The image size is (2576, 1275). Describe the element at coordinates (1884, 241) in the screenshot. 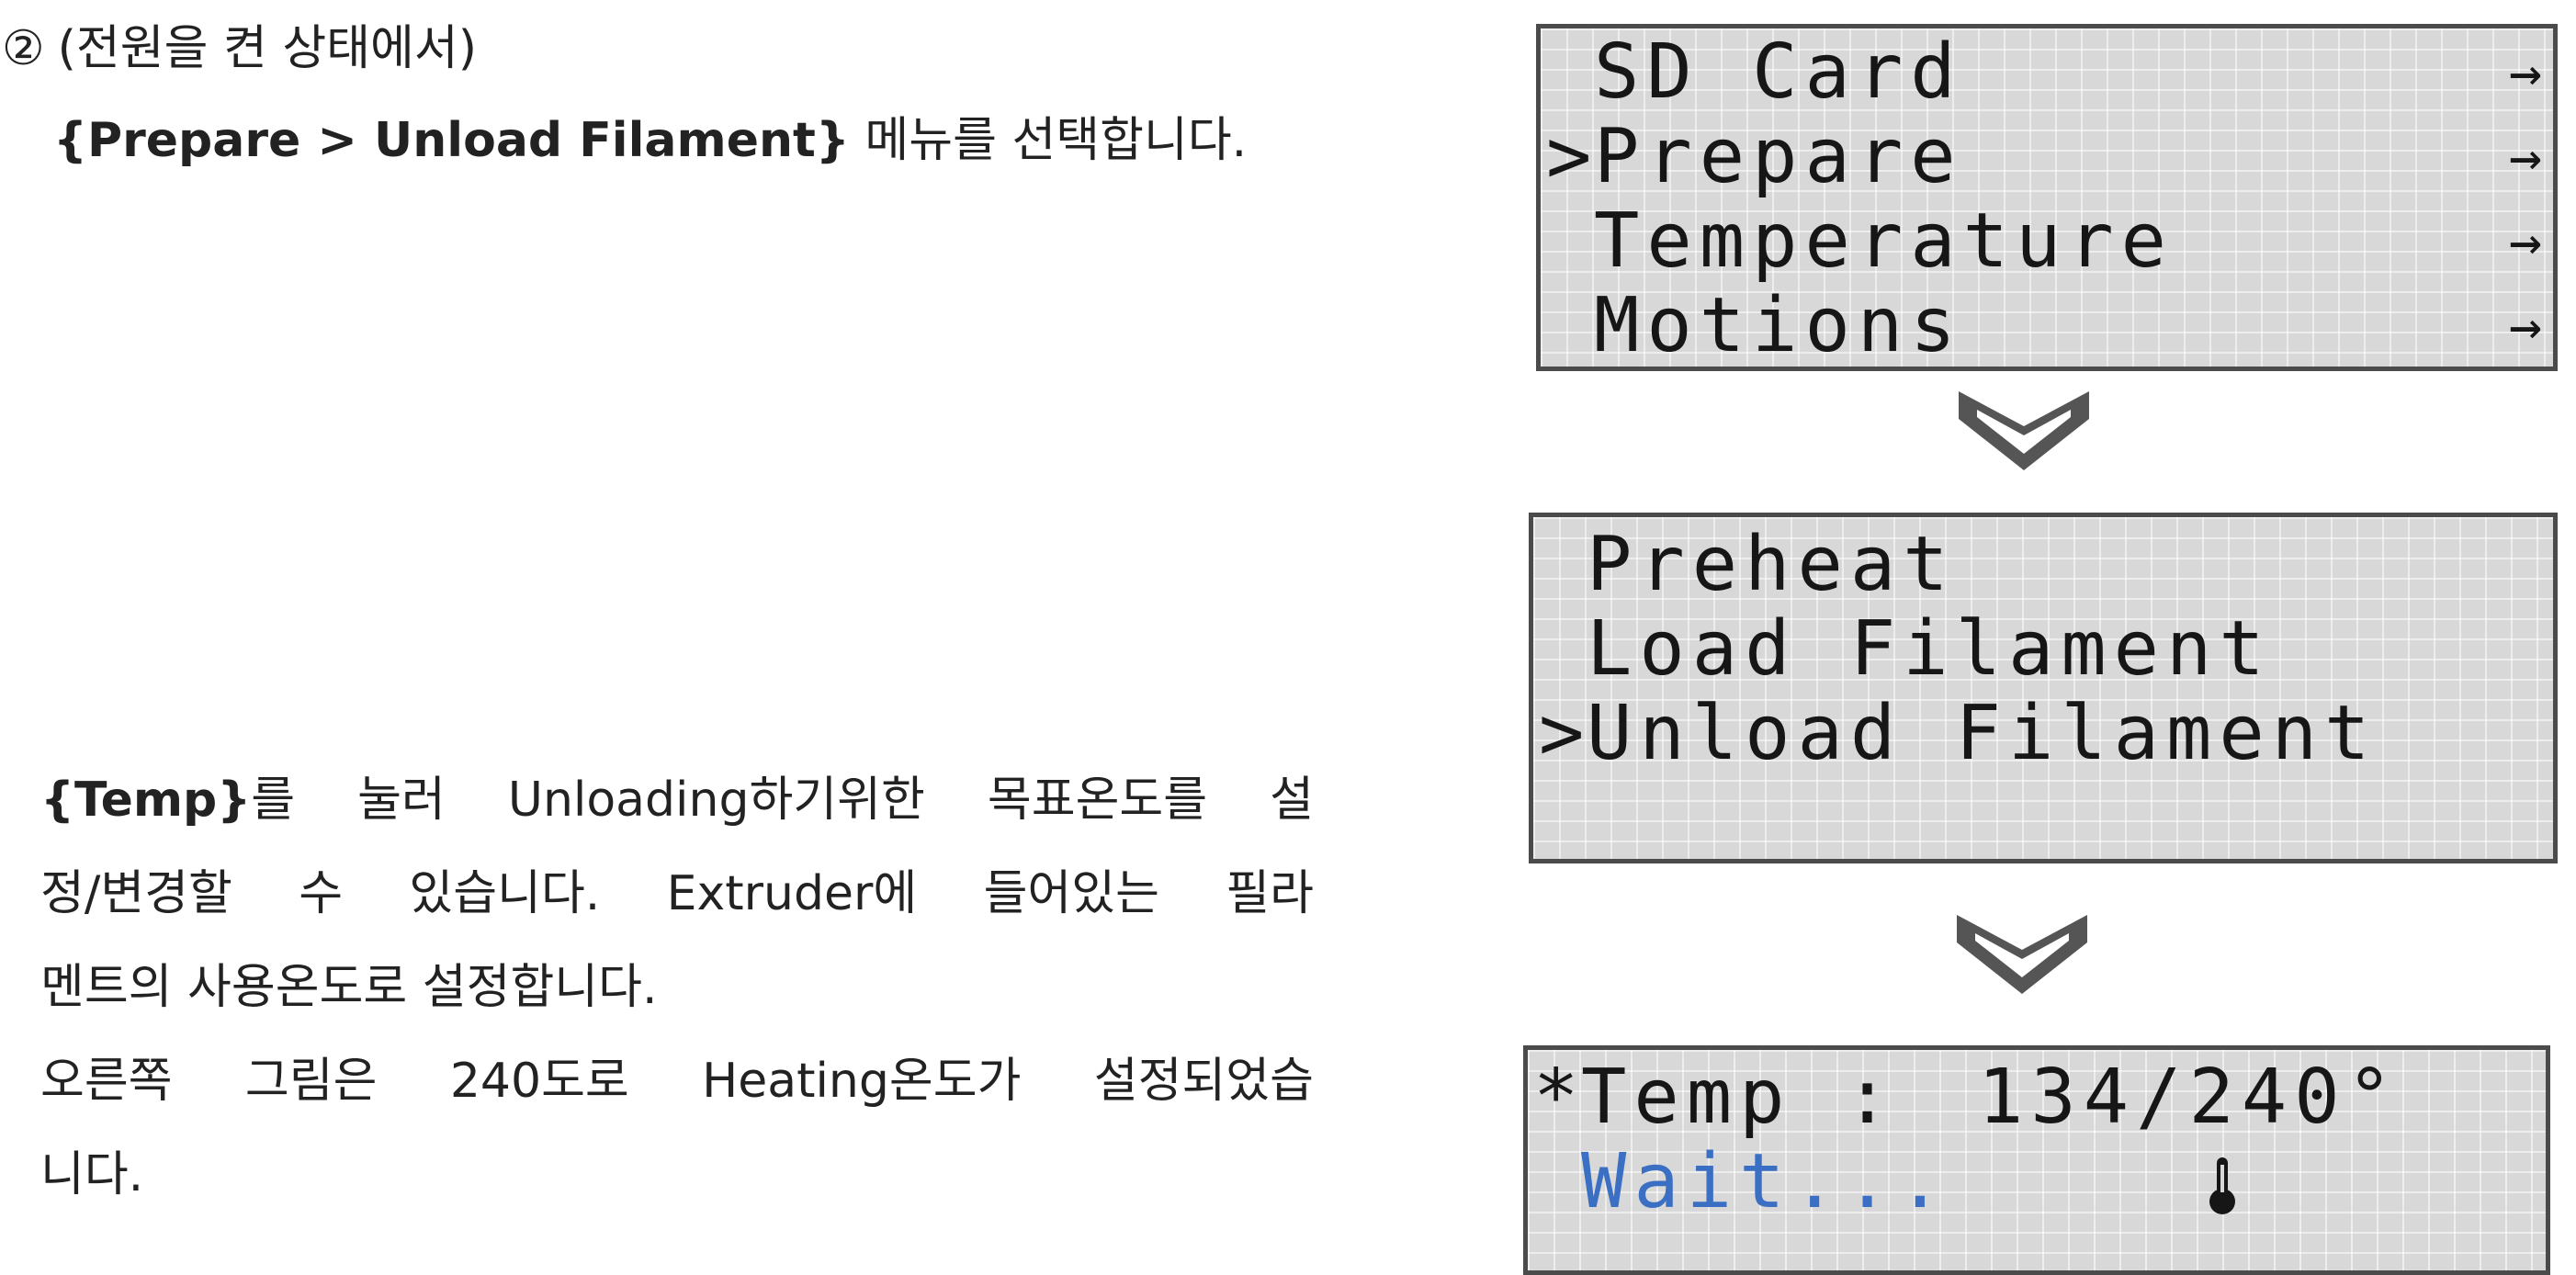

I see `menu-item-label: Temperature` at that location.